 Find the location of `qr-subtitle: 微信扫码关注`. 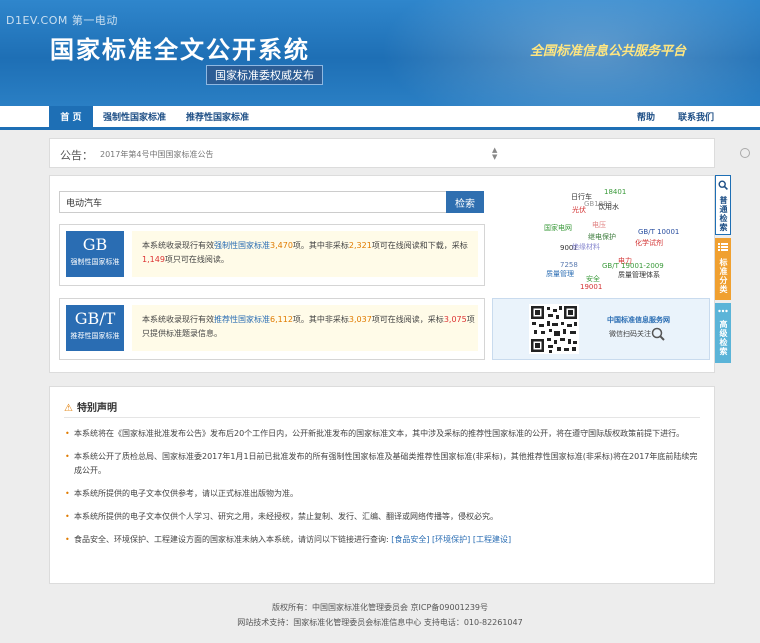

qr-subtitle: 微信扫码关注 is located at coordinates (630, 334).